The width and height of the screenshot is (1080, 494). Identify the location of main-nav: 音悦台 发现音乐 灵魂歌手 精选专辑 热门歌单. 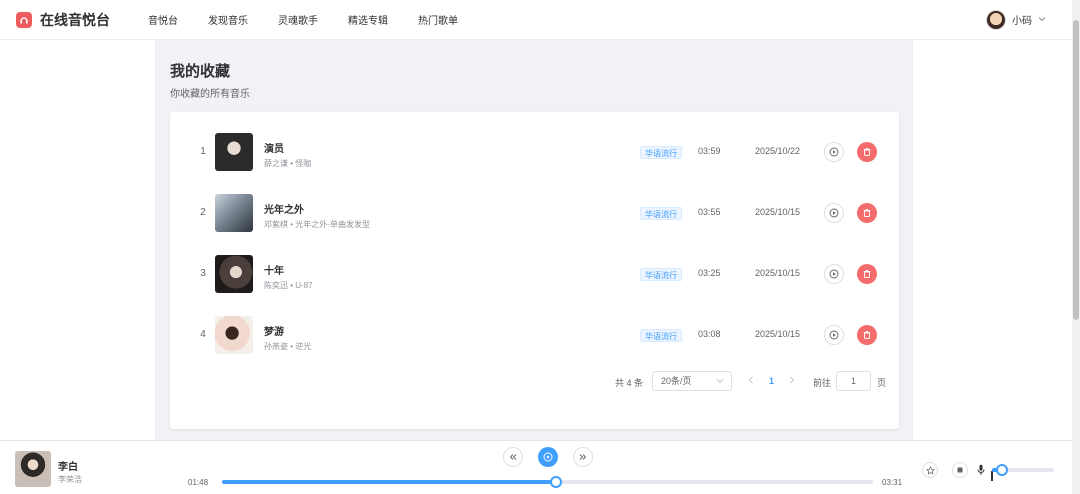
(318, 19).